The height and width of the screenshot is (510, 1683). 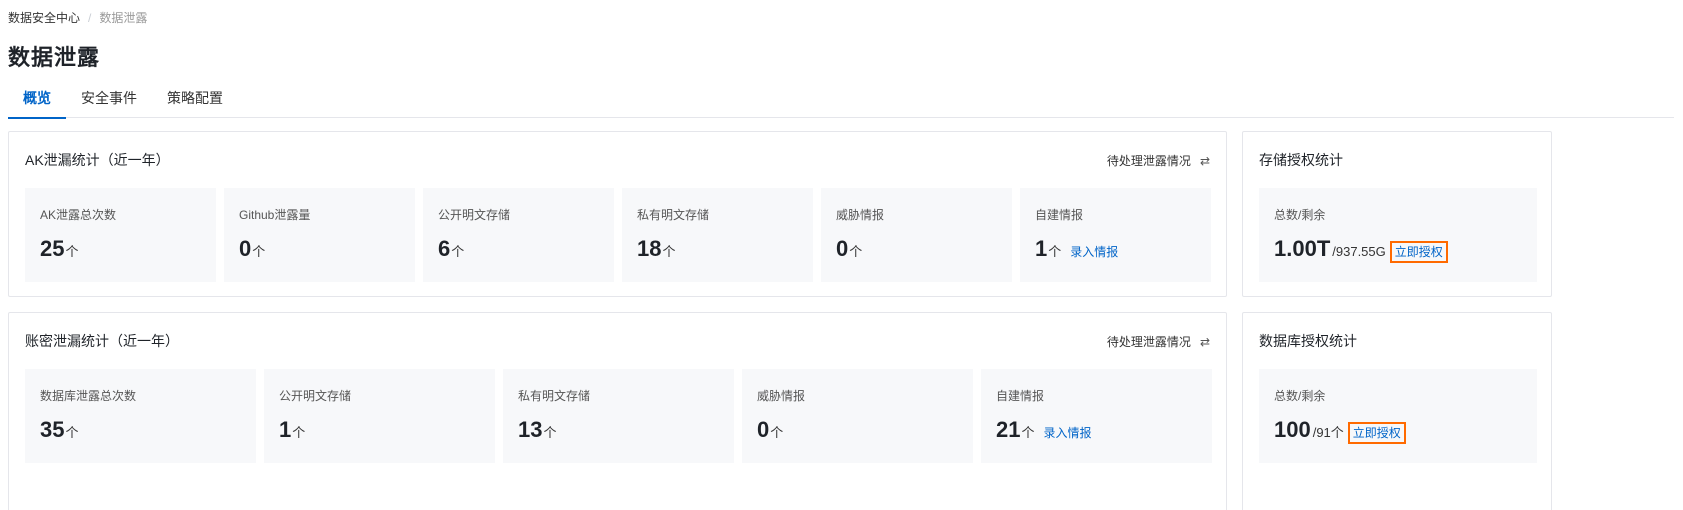 What do you see at coordinates (319, 235) in the screenshot?
I see `stat-github-leaks: Github泄露量 0 个` at bounding box center [319, 235].